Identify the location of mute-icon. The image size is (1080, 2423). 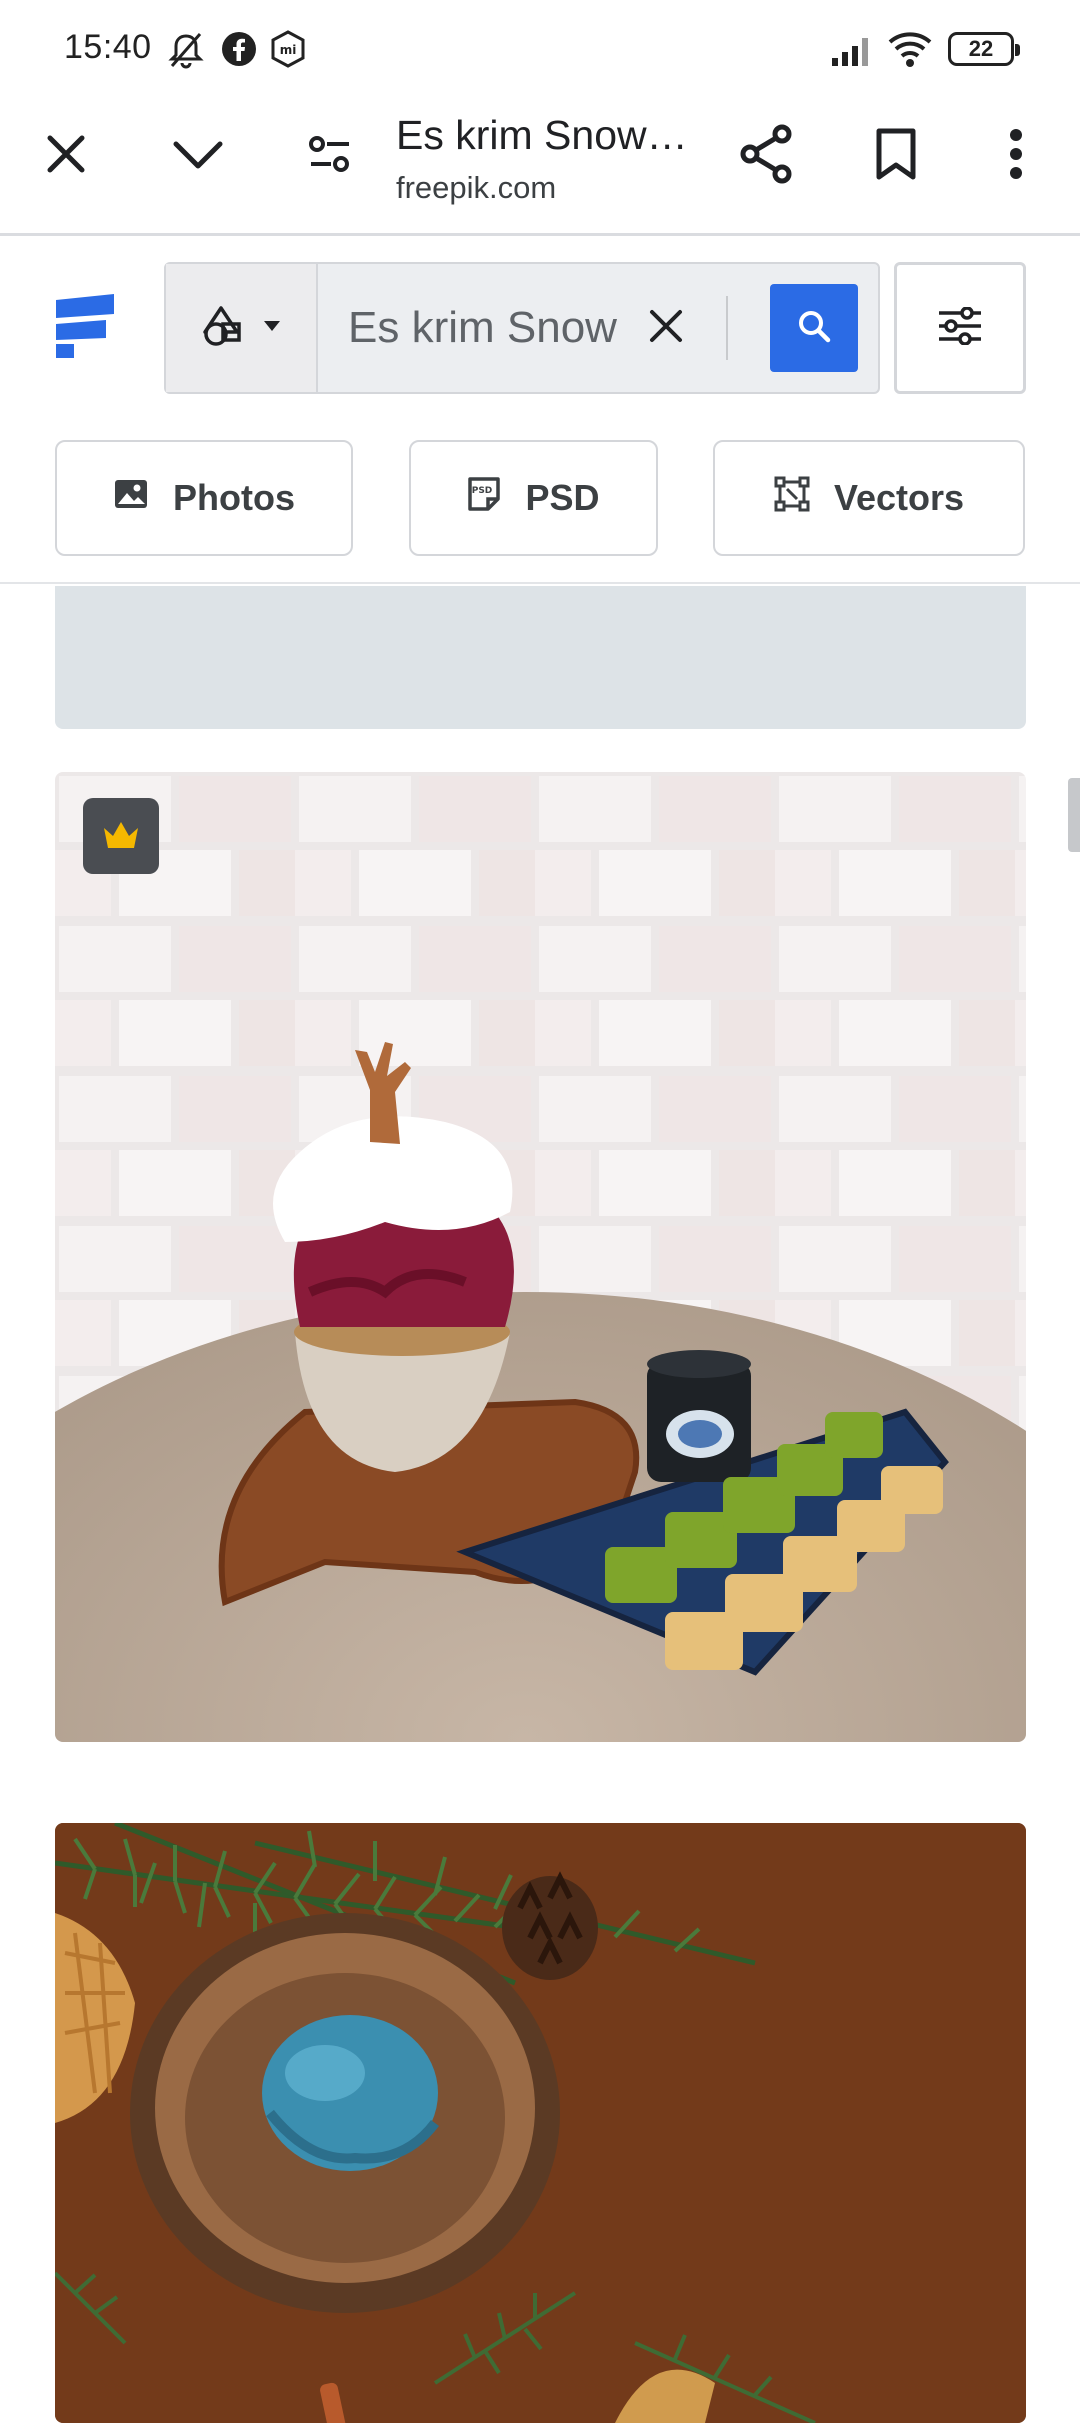
(186, 52).